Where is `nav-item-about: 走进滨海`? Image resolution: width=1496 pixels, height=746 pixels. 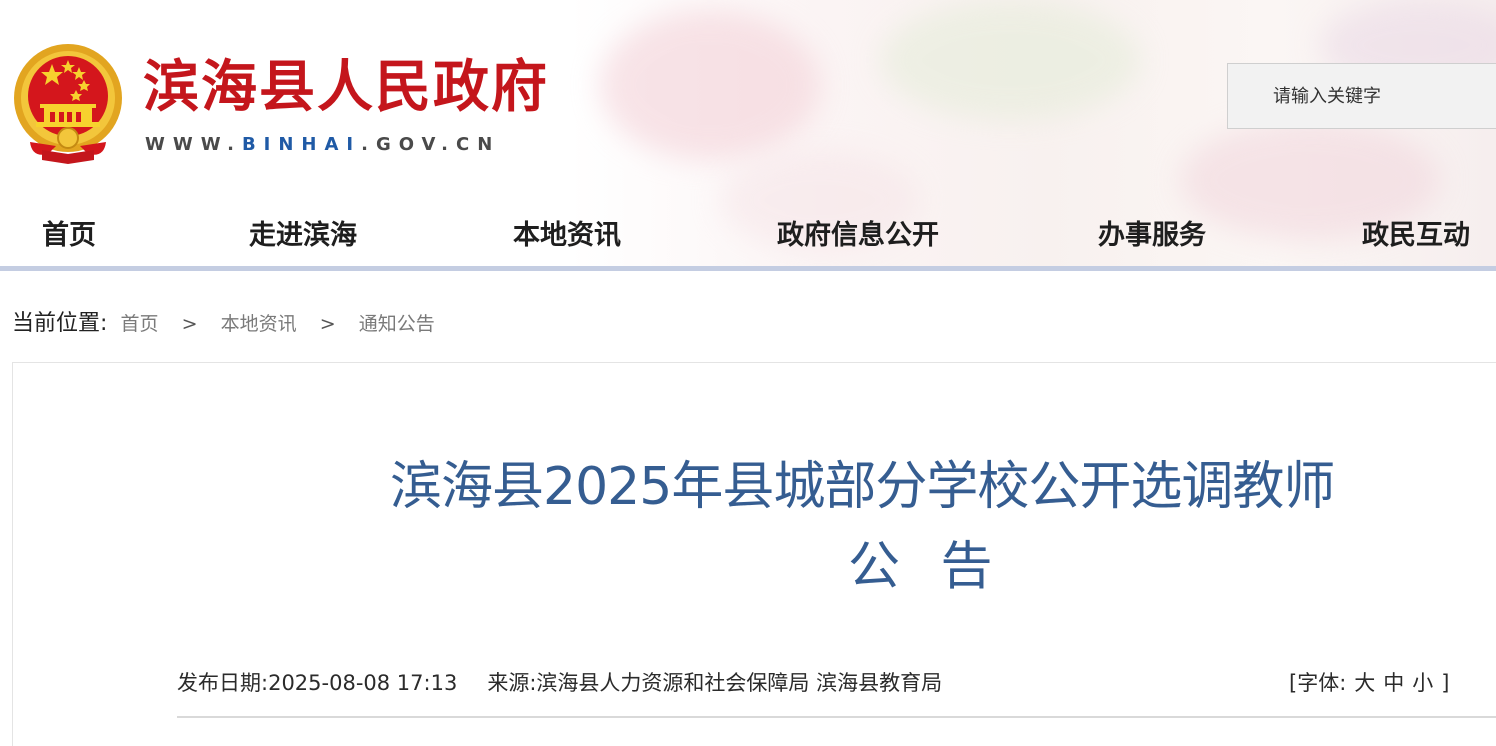
nav-item-about: 走进滨海 is located at coordinates (303, 232).